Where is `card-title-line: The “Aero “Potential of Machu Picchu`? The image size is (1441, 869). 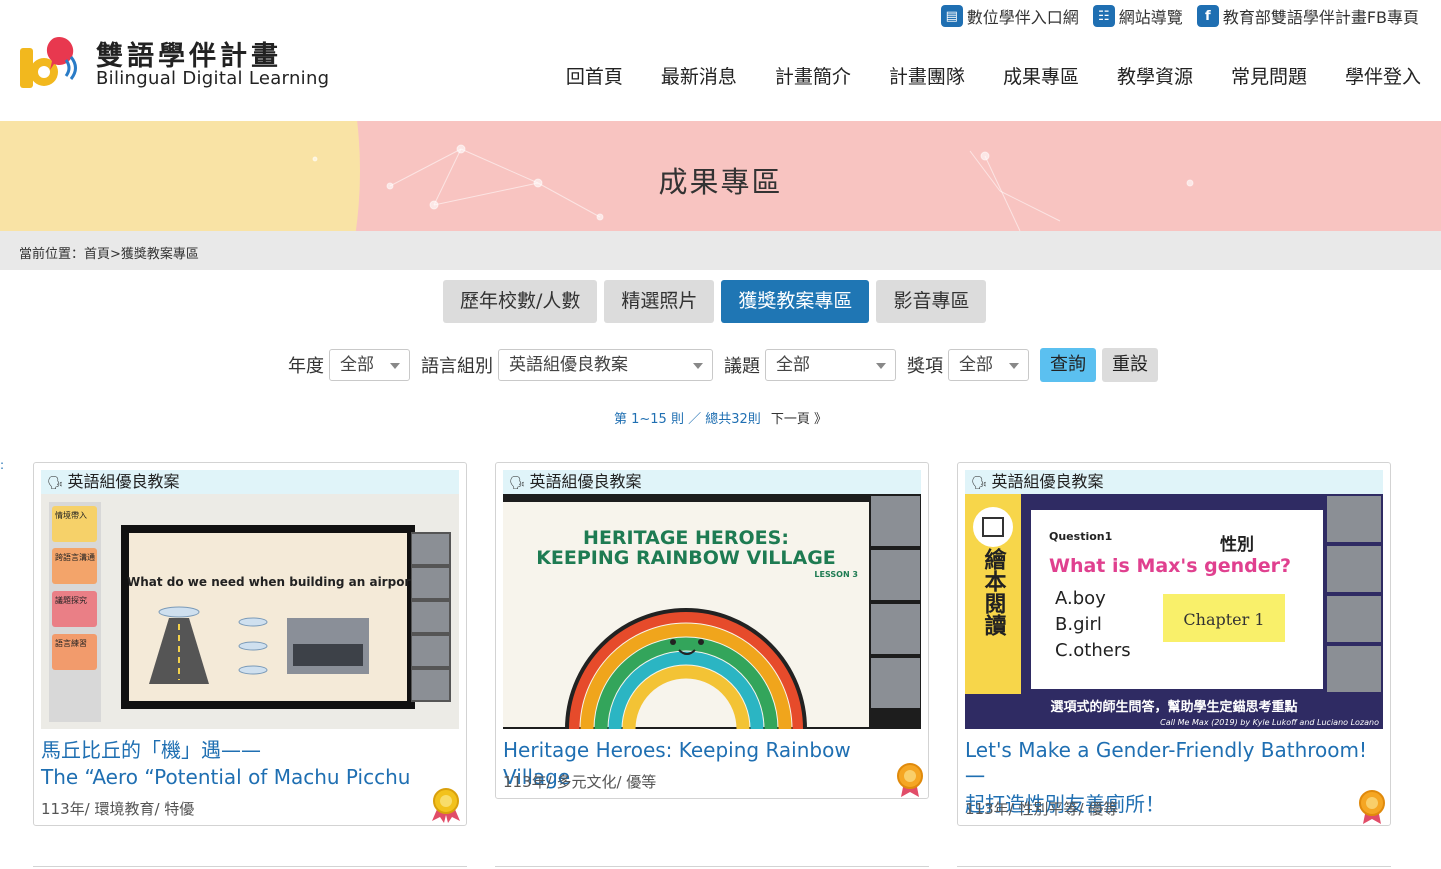
card-title-line: The “Aero “Potential of Machu Picchu is located at coordinates (226, 777).